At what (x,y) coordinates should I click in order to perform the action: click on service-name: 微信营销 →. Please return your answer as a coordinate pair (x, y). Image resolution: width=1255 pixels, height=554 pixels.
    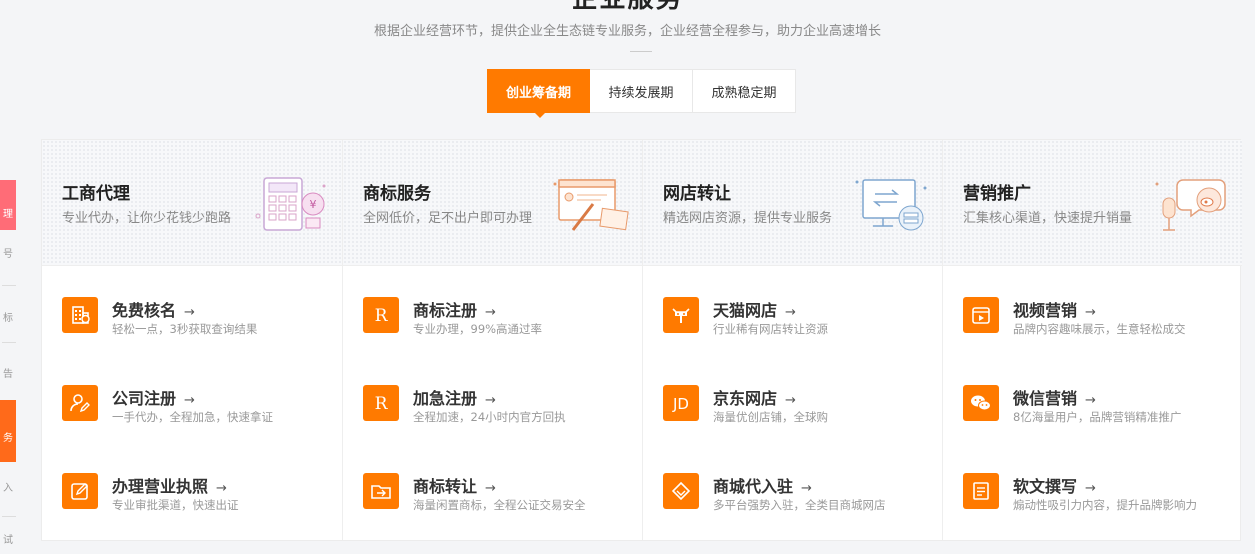
    Looking at the image, I should click on (1054, 398).